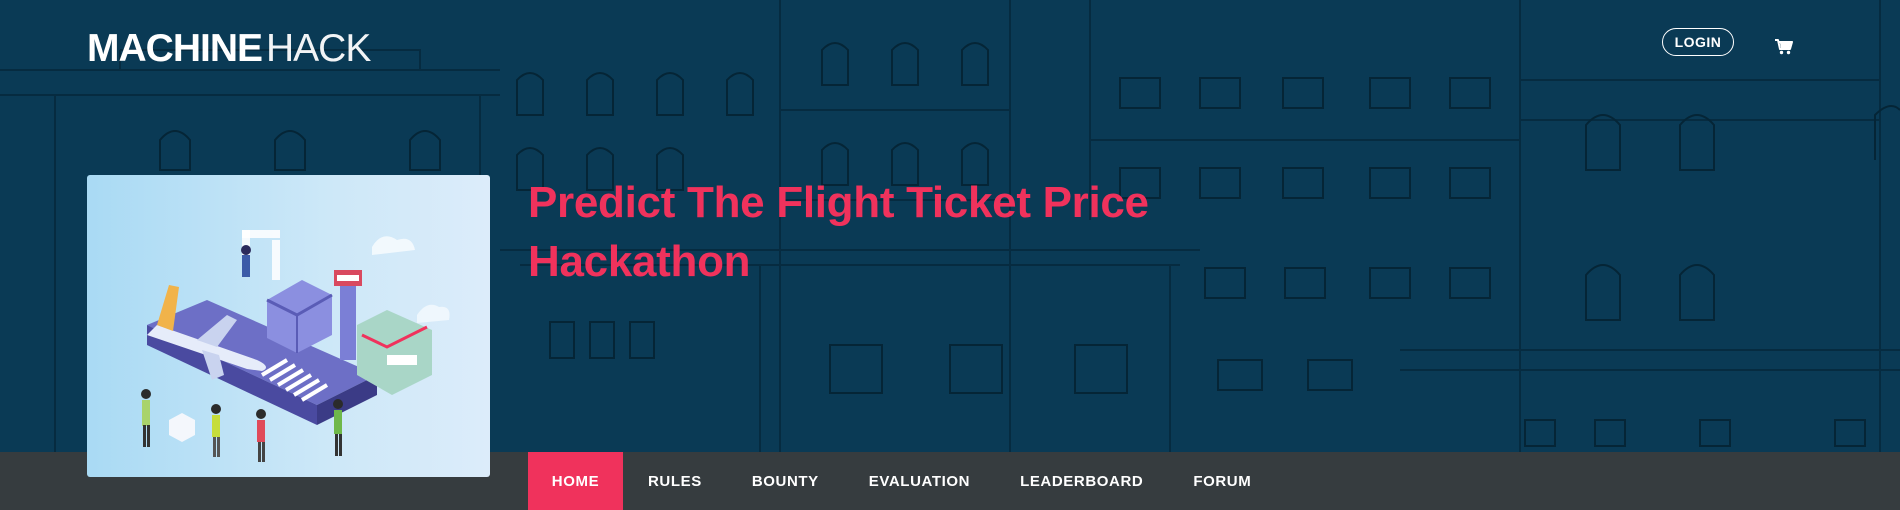 Image resolution: width=1900 pixels, height=510 pixels. Describe the element at coordinates (675, 481) in the screenshot. I see `nav-item-rules: RULES` at that location.